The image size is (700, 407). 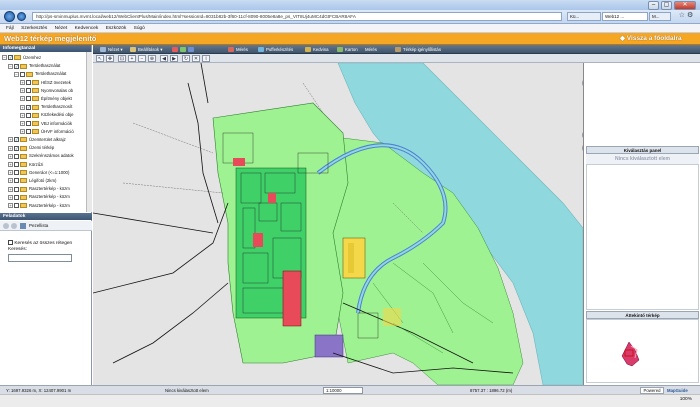 What do you see at coordinates (206, 58) in the screenshot?
I see `info-icon: i` at bounding box center [206, 58].